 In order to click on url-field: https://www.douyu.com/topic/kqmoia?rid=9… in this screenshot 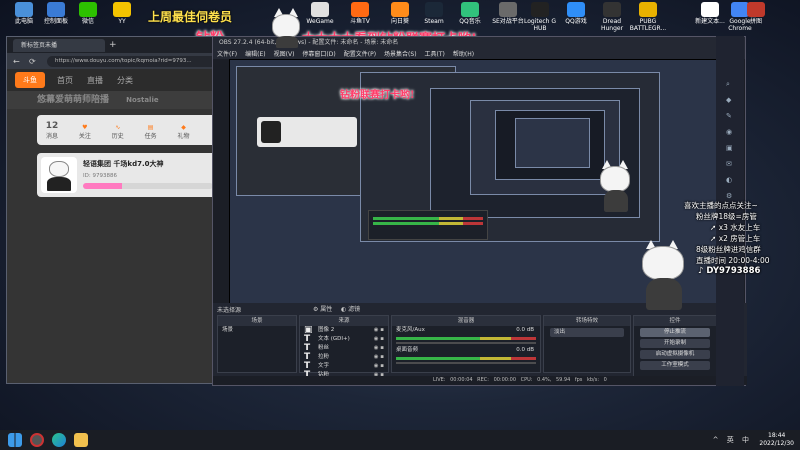, I will do `click(132, 61)`.